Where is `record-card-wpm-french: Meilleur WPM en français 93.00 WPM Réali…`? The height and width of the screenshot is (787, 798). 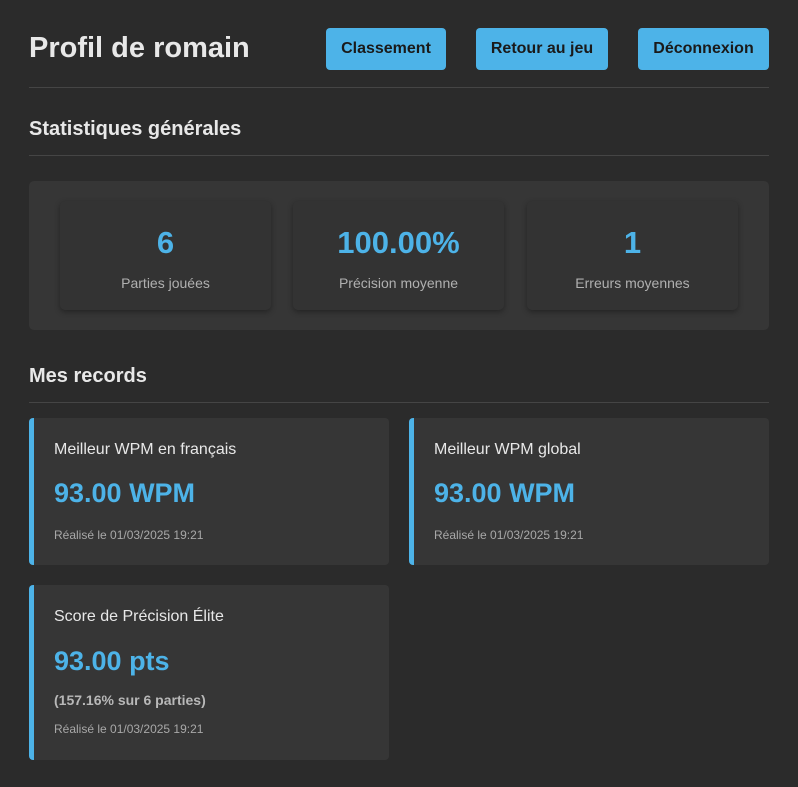 record-card-wpm-french: Meilleur WPM en français 93.00 WPM Réali… is located at coordinates (209, 491).